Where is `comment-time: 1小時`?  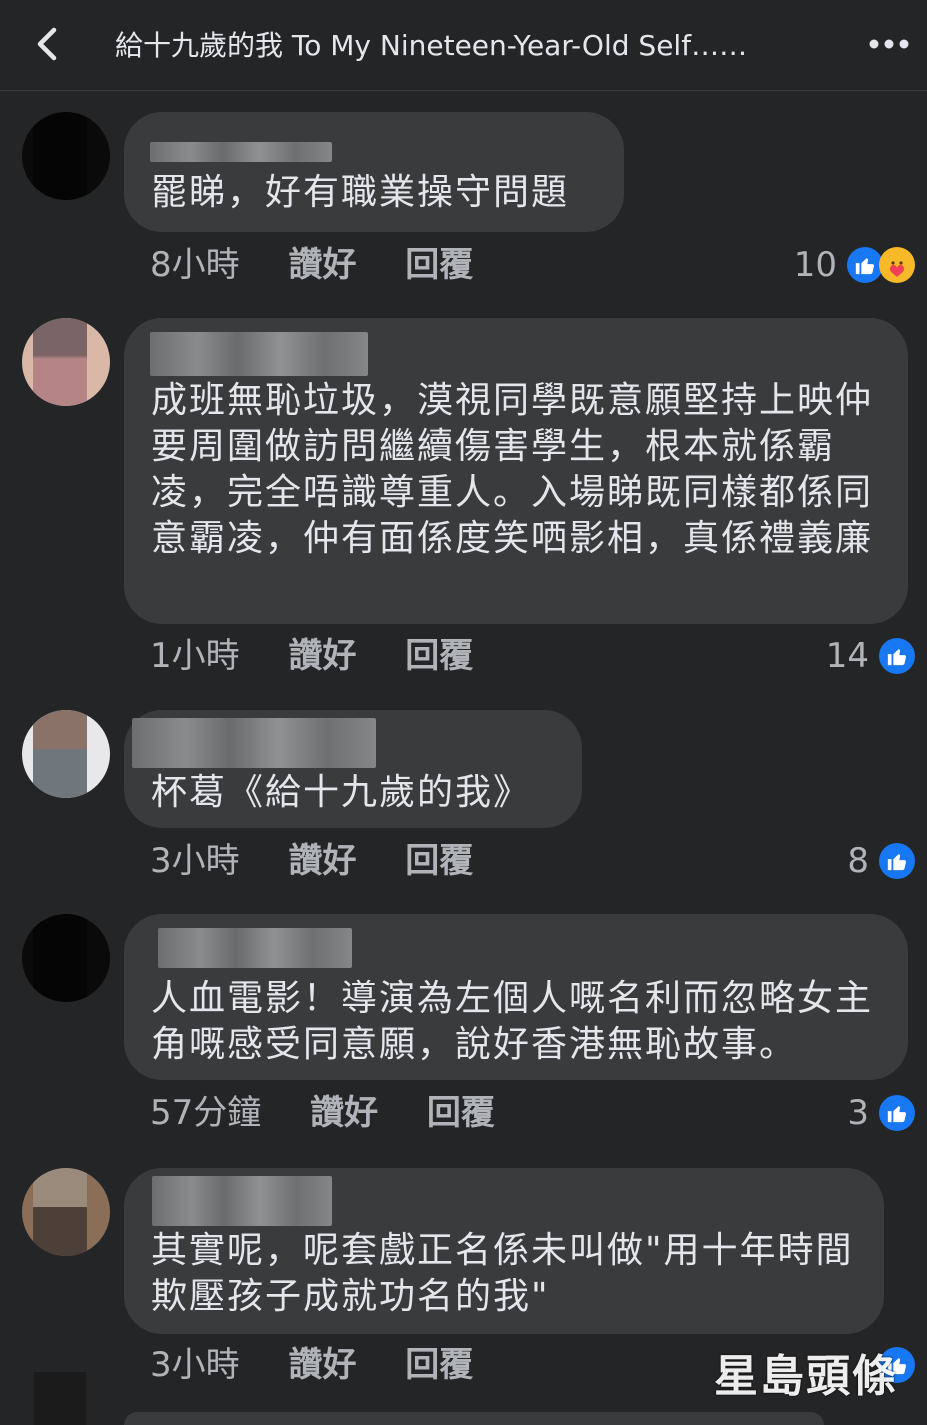 comment-time: 1小時 is located at coordinates (195, 656).